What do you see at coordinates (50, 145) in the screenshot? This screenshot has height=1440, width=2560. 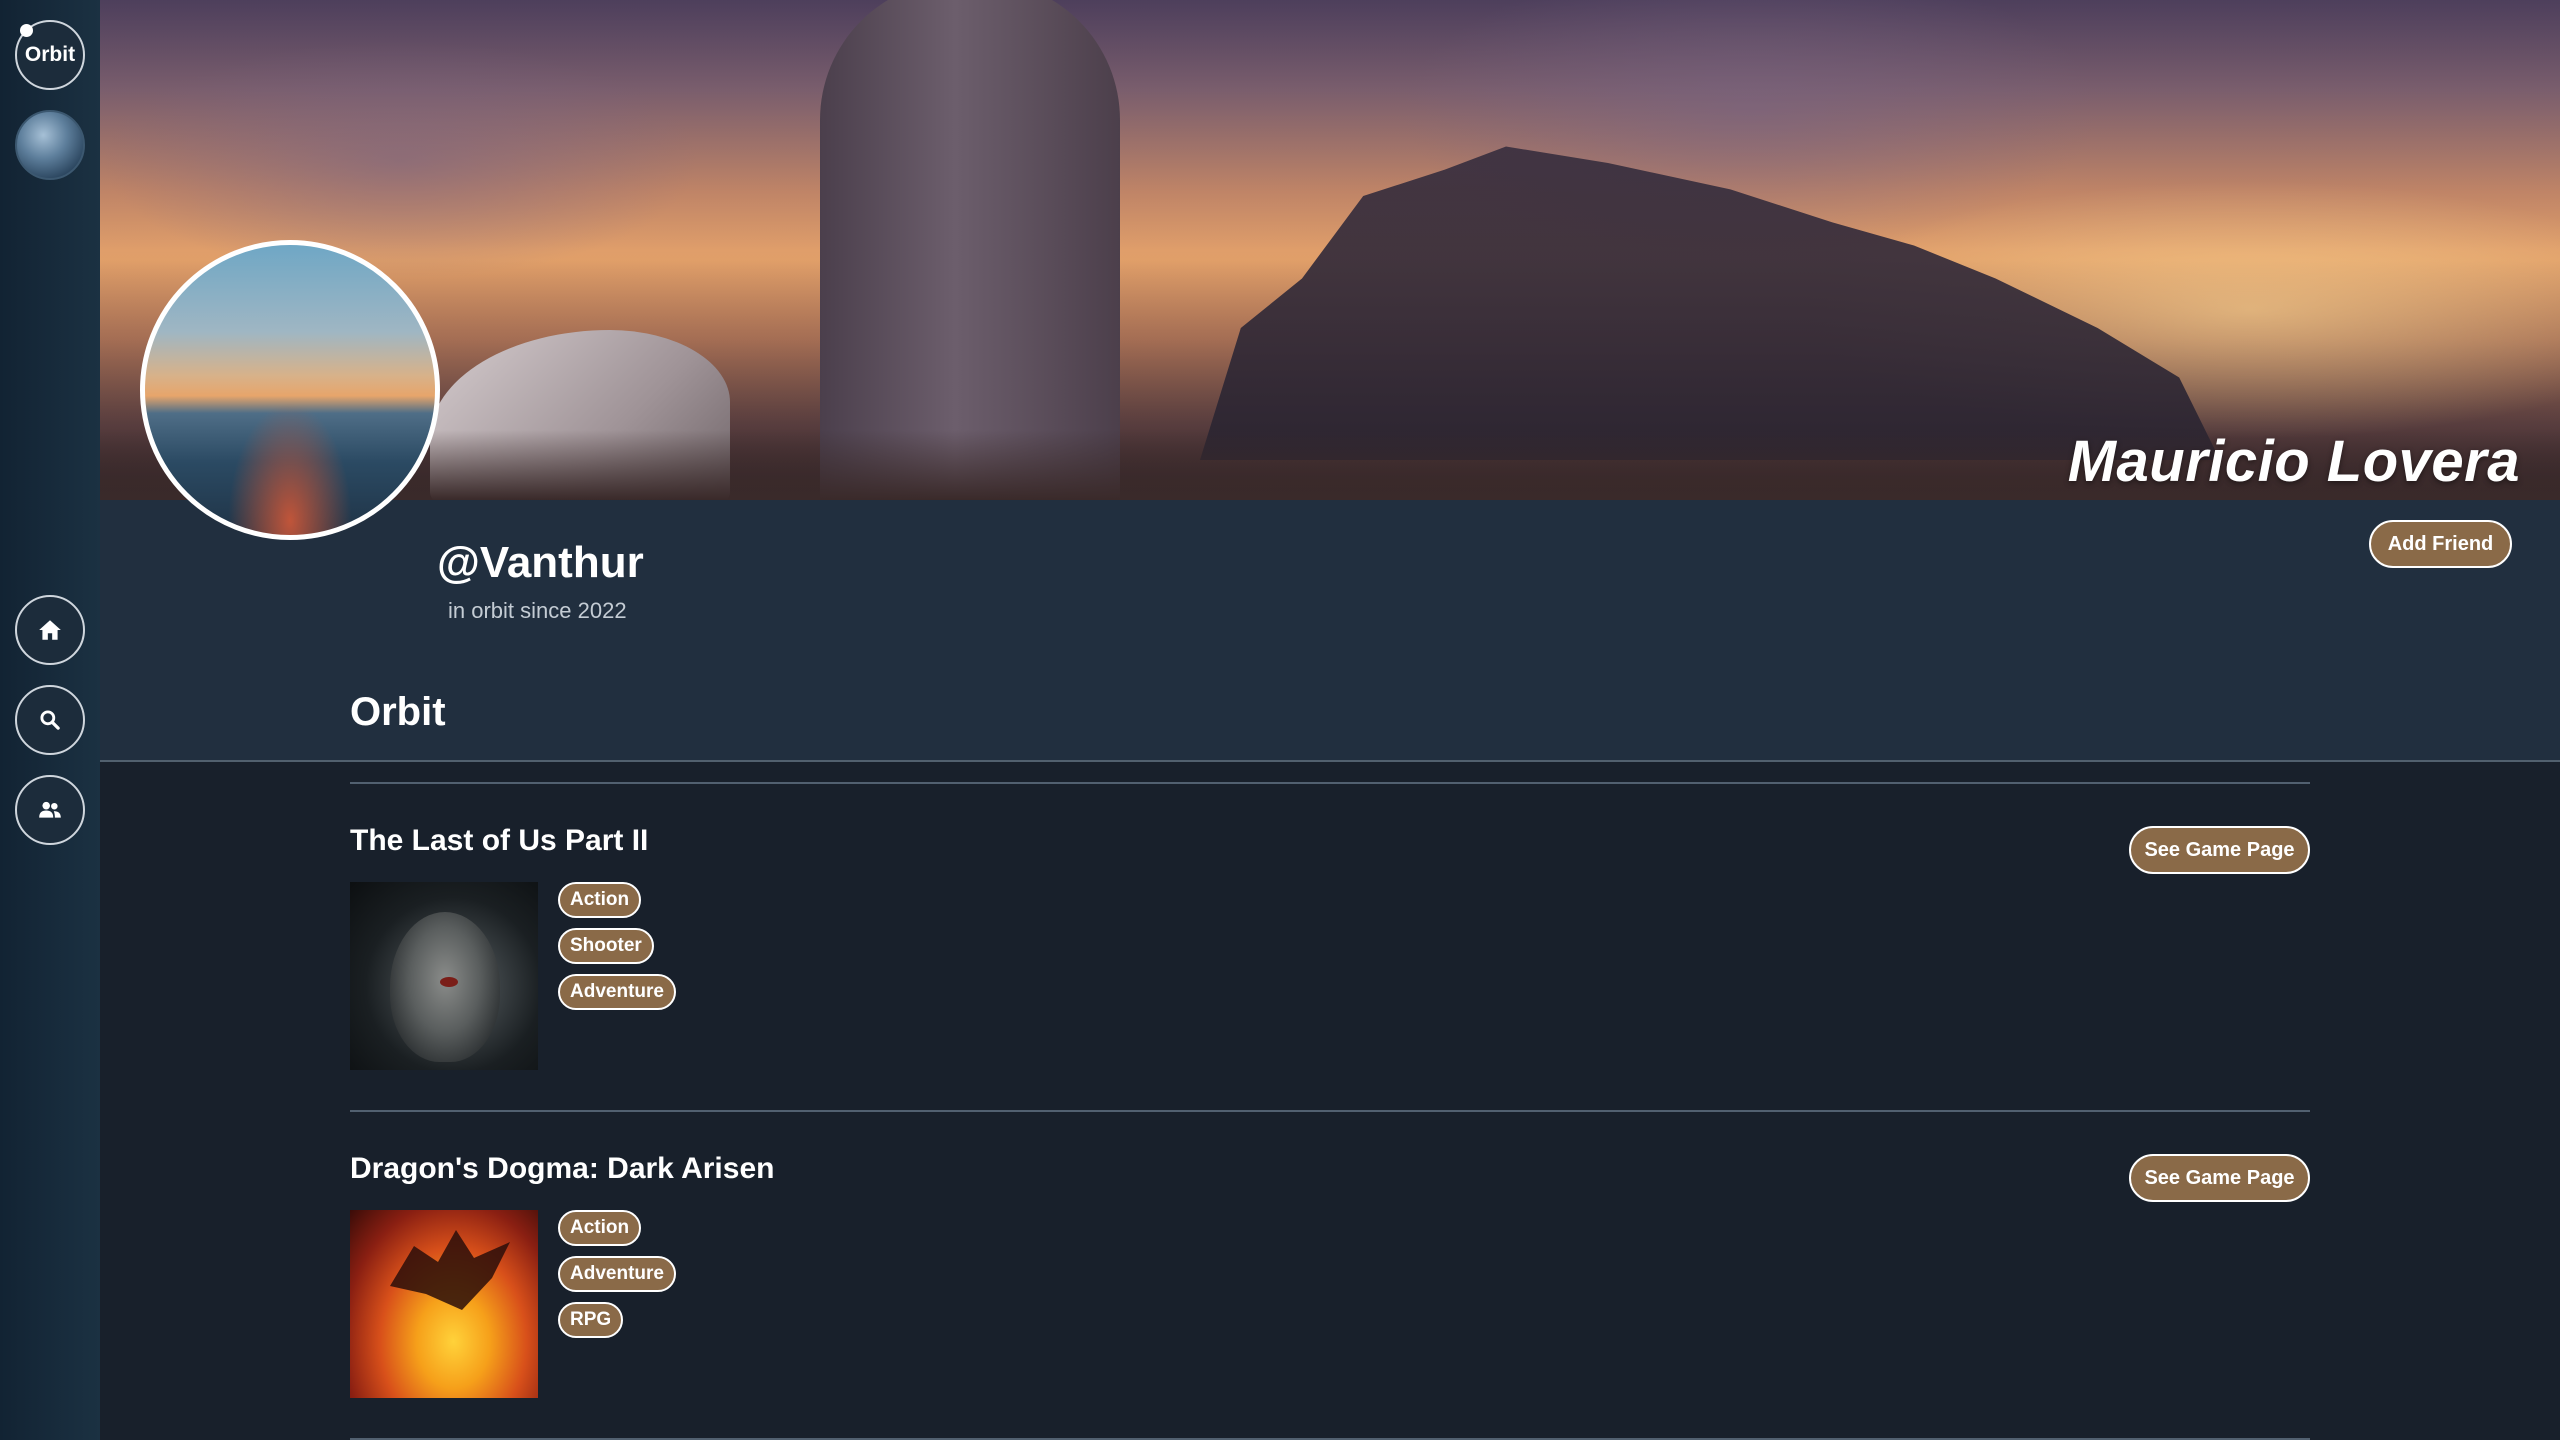 I see `user-avatar-button` at bounding box center [50, 145].